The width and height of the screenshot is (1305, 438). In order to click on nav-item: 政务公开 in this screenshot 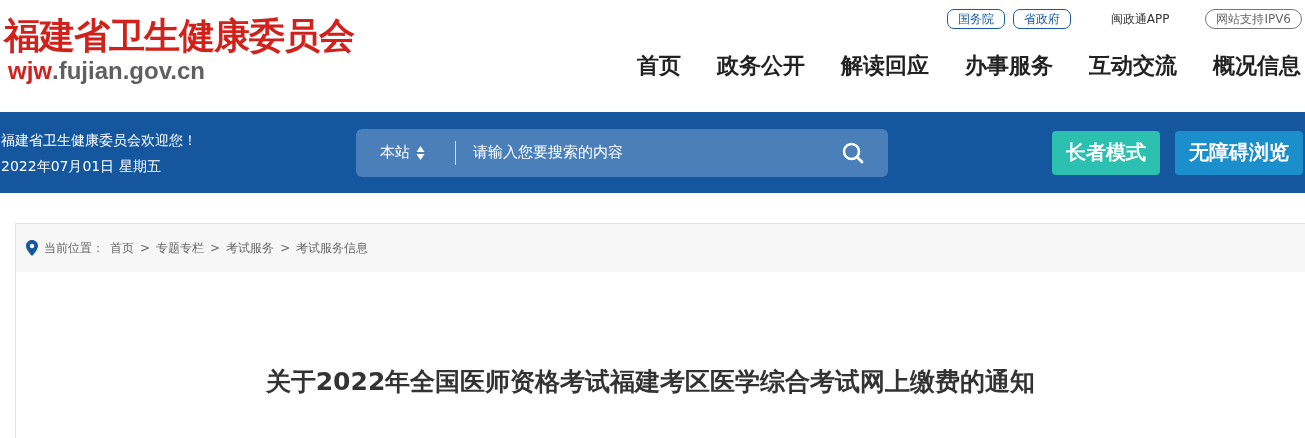, I will do `click(761, 66)`.